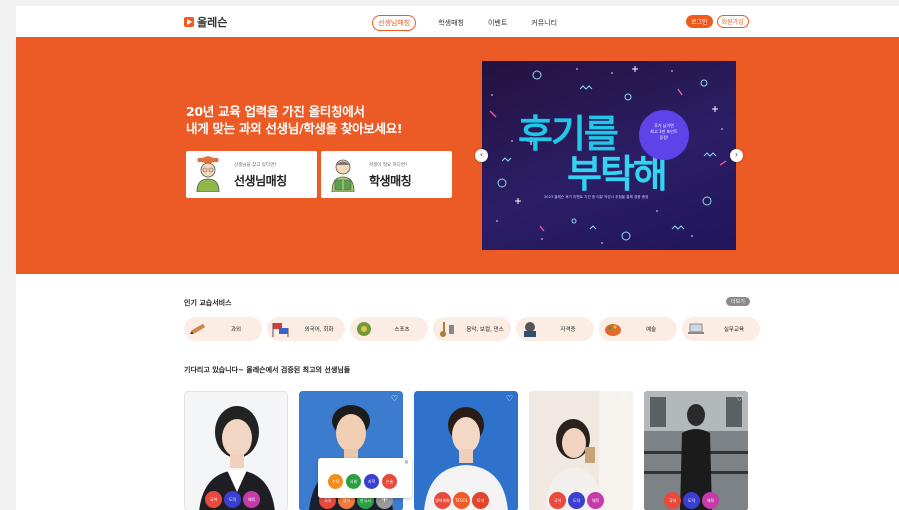 This screenshot has width=899, height=510. I want to click on category-language: 외국어, 회화, so click(306, 329).